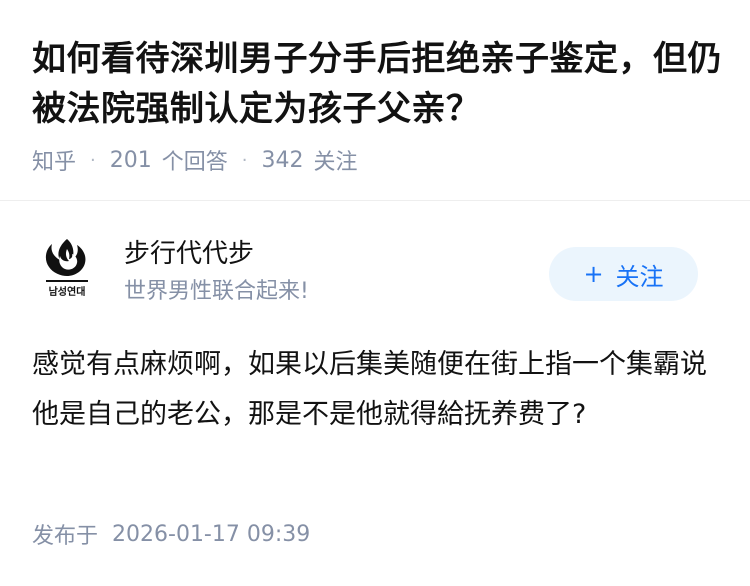  I want to click on author-bio: 世界男性联合起来!, so click(216, 291).